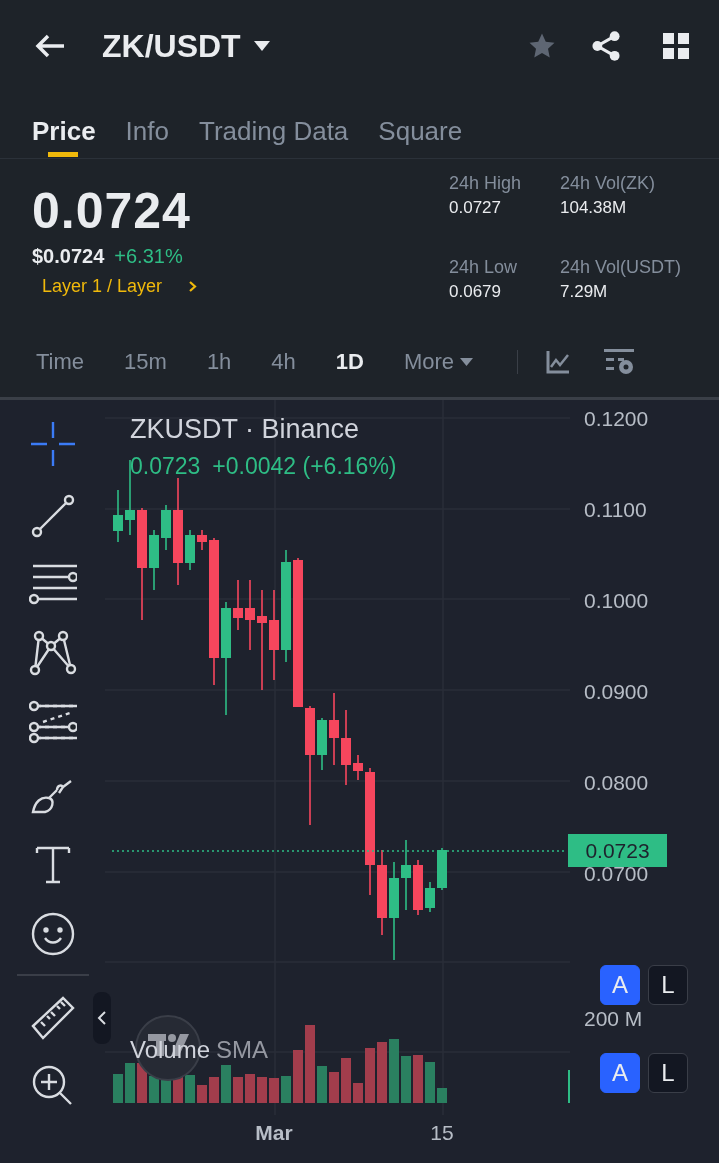  Describe the element at coordinates (484, 267) in the screenshot. I see `stat-label: 24h Low` at that location.